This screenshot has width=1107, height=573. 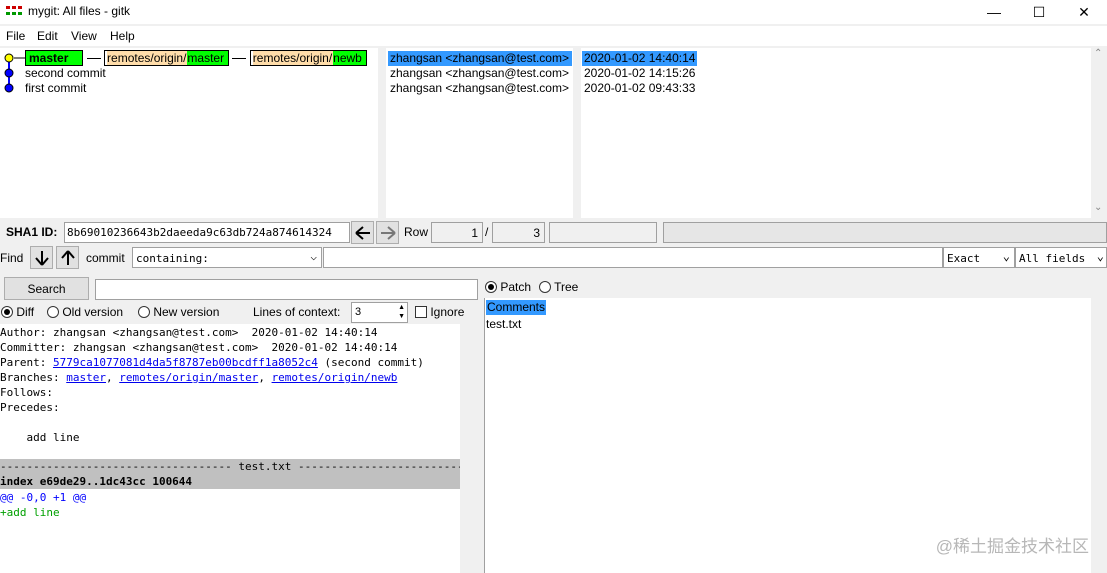 I want to click on find-label: Find, so click(x=12, y=258).